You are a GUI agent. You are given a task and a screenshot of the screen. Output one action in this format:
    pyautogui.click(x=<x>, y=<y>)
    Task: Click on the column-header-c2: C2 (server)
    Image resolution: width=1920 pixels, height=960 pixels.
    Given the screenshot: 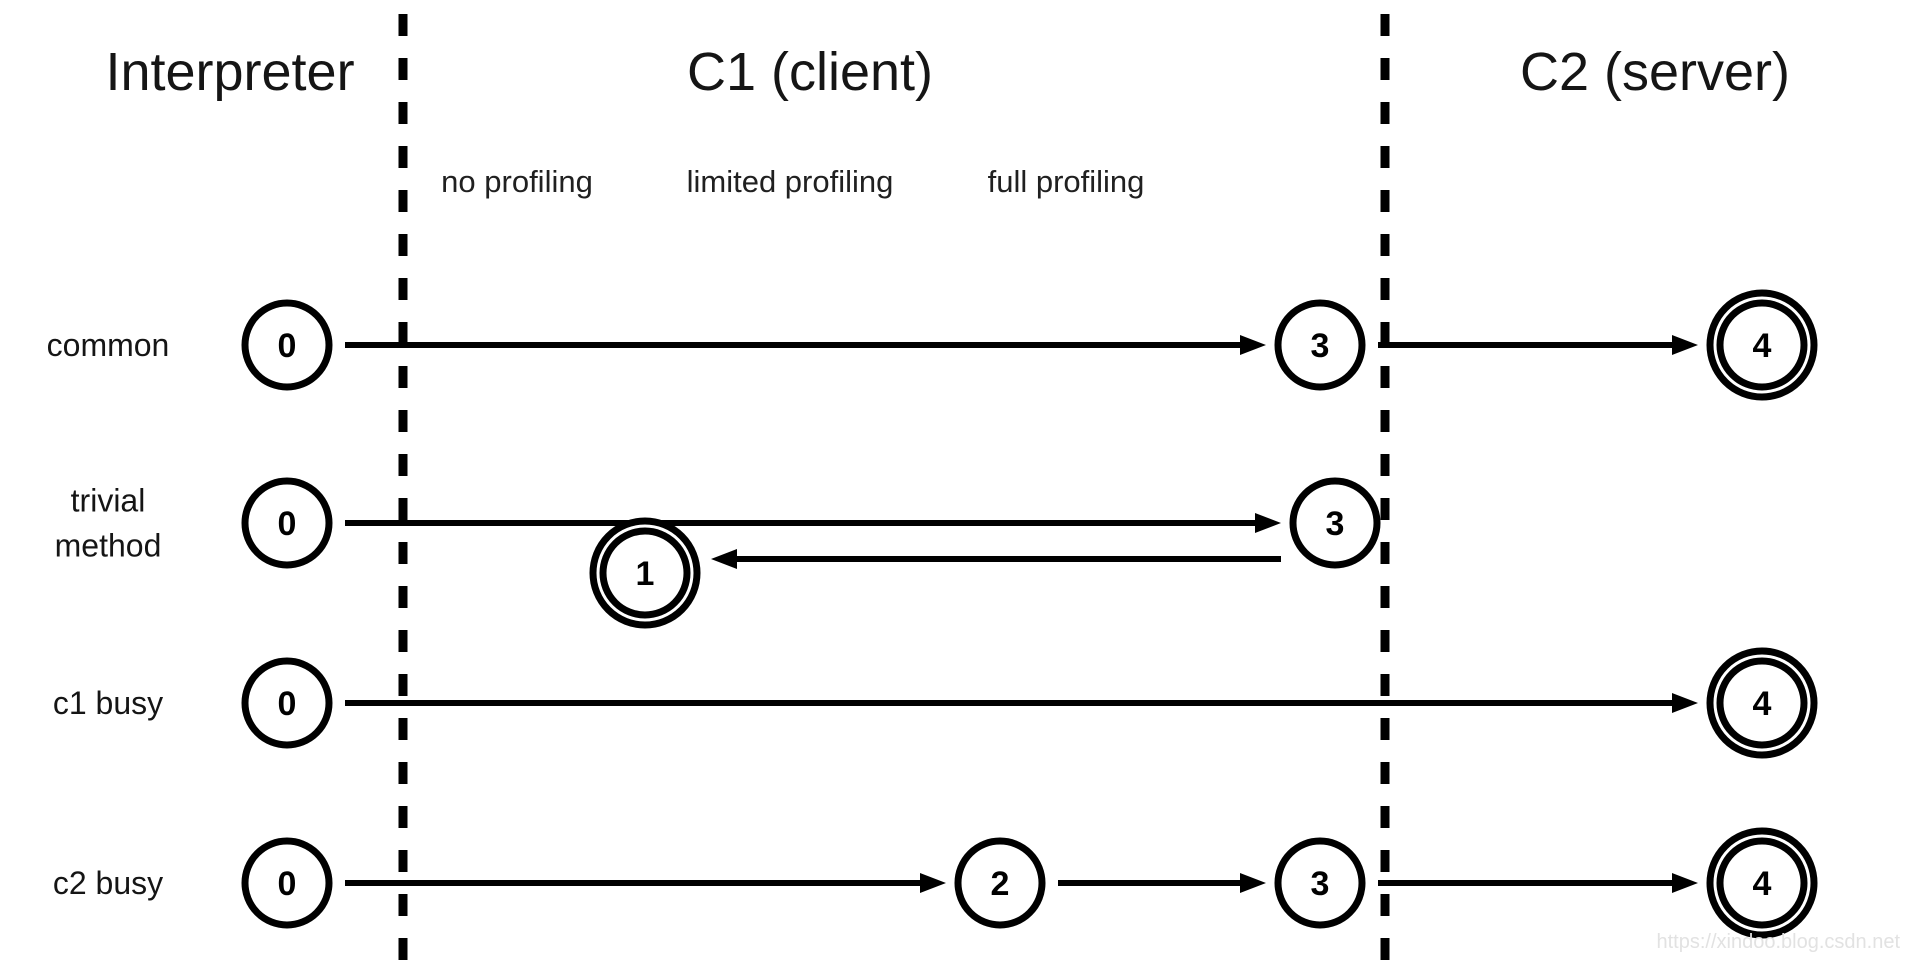 What is the action you would take?
    pyautogui.click(x=1655, y=72)
    